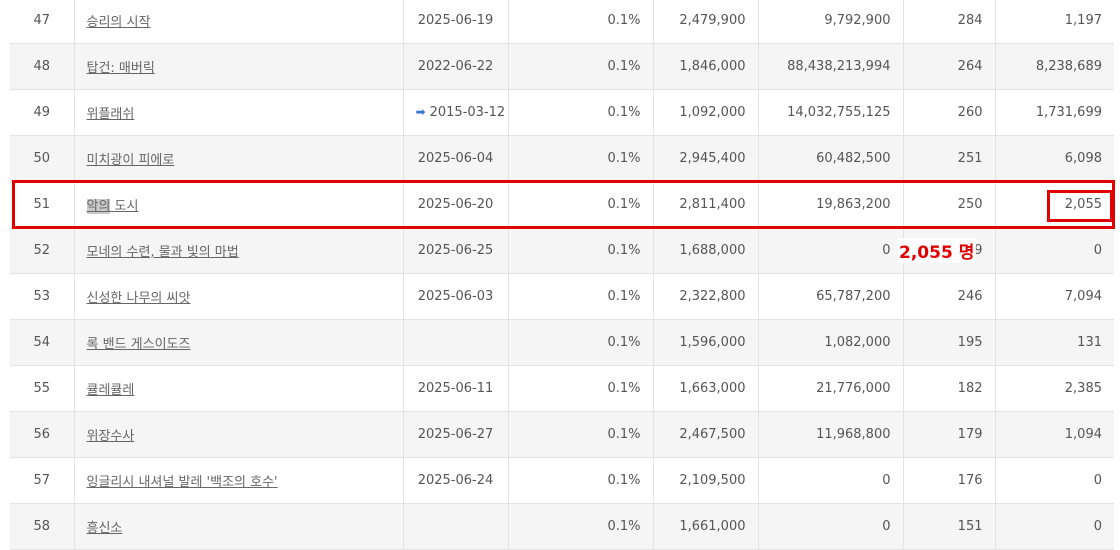  What do you see at coordinates (705, 434) in the screenshot?
I see `price-cell: 2,467,500` at bounding box center [705, 434].